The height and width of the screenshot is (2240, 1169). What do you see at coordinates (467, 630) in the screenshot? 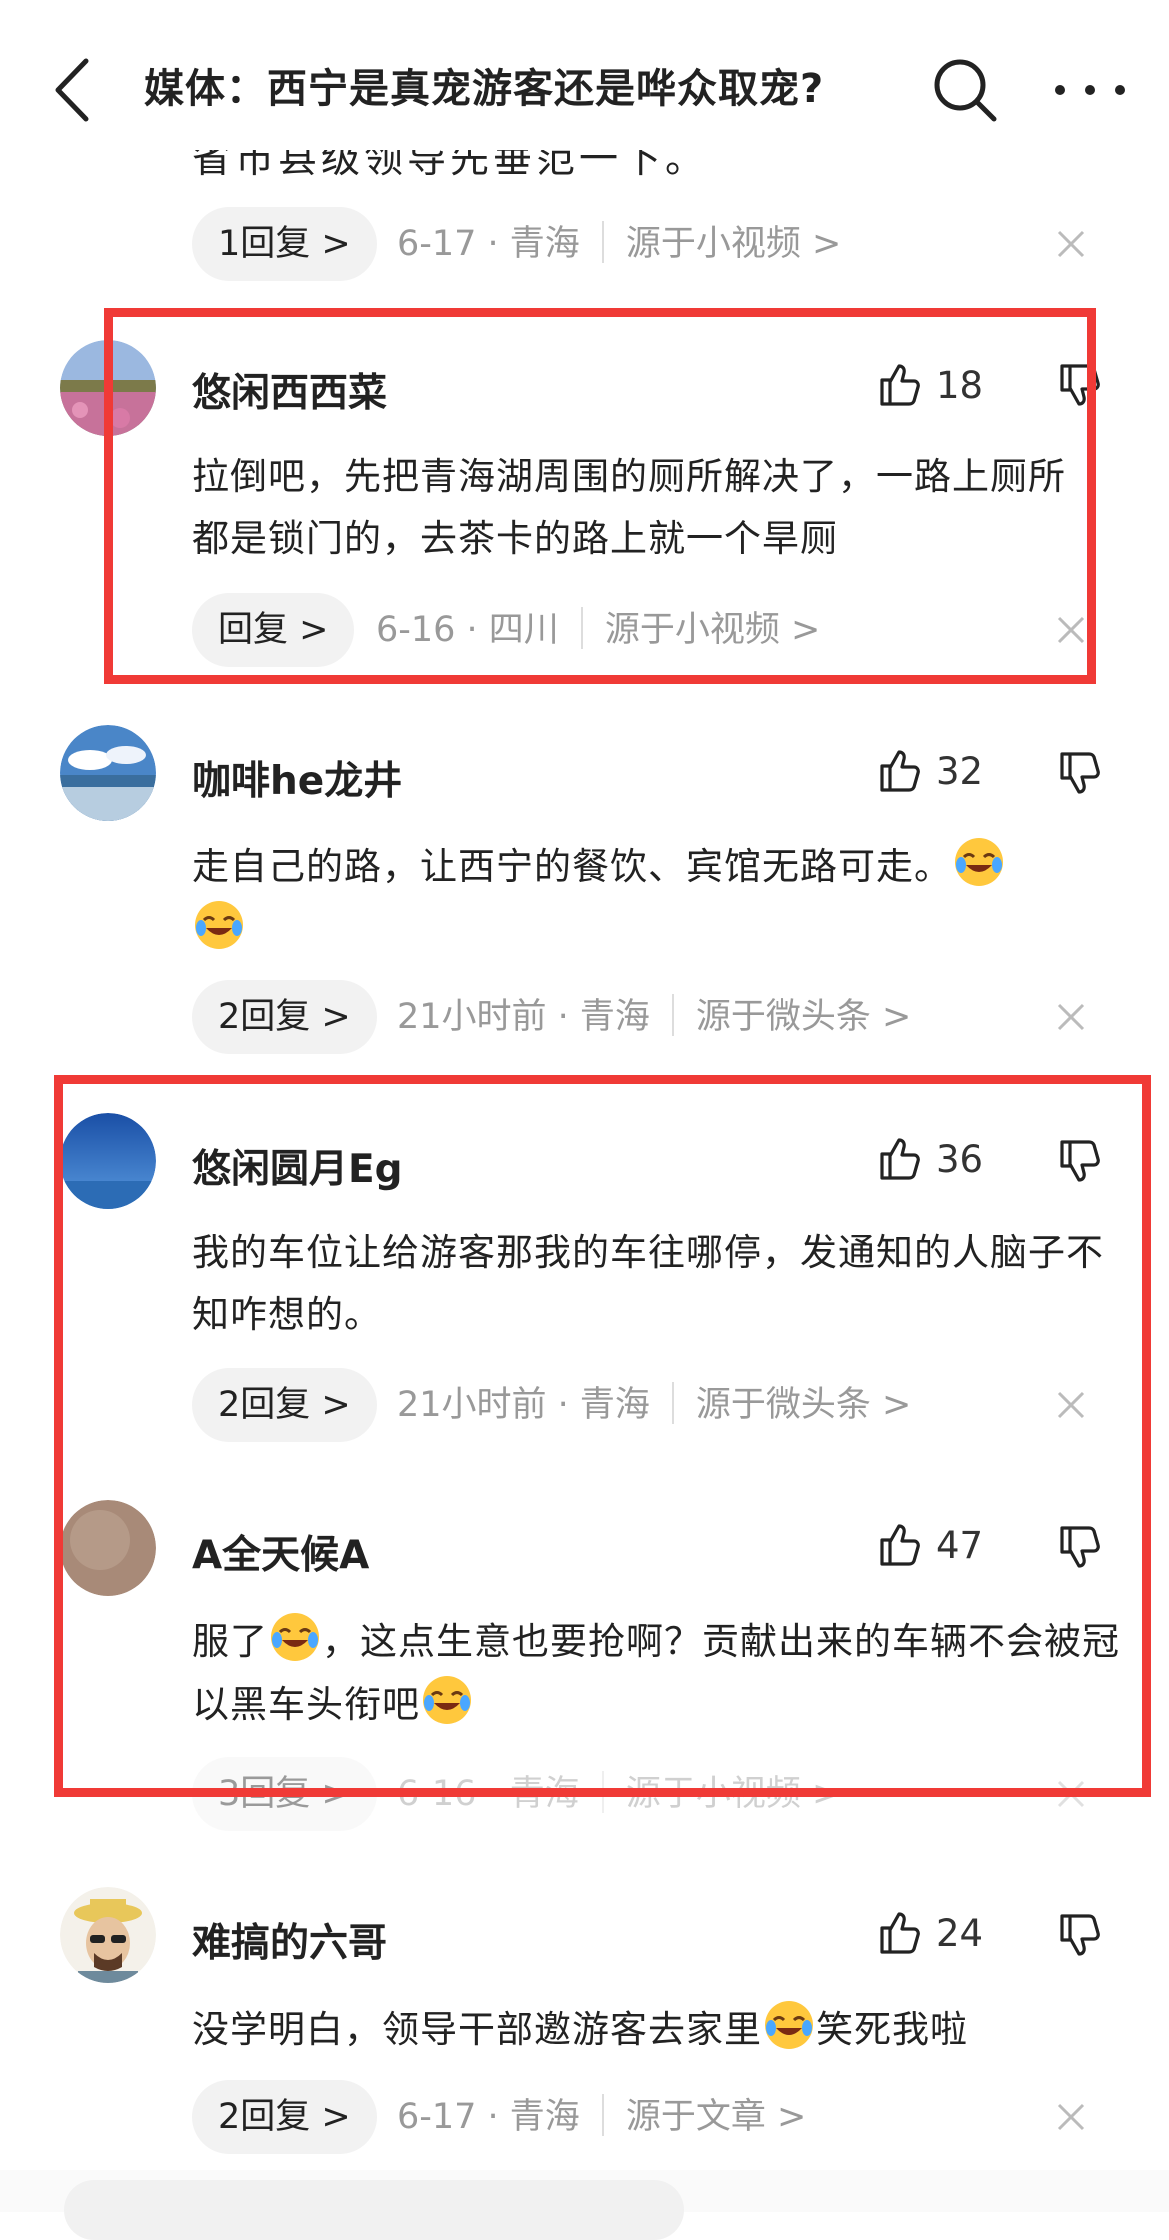
I see `date-location: 6-16 · 四川` at bounding box center [467, 630].